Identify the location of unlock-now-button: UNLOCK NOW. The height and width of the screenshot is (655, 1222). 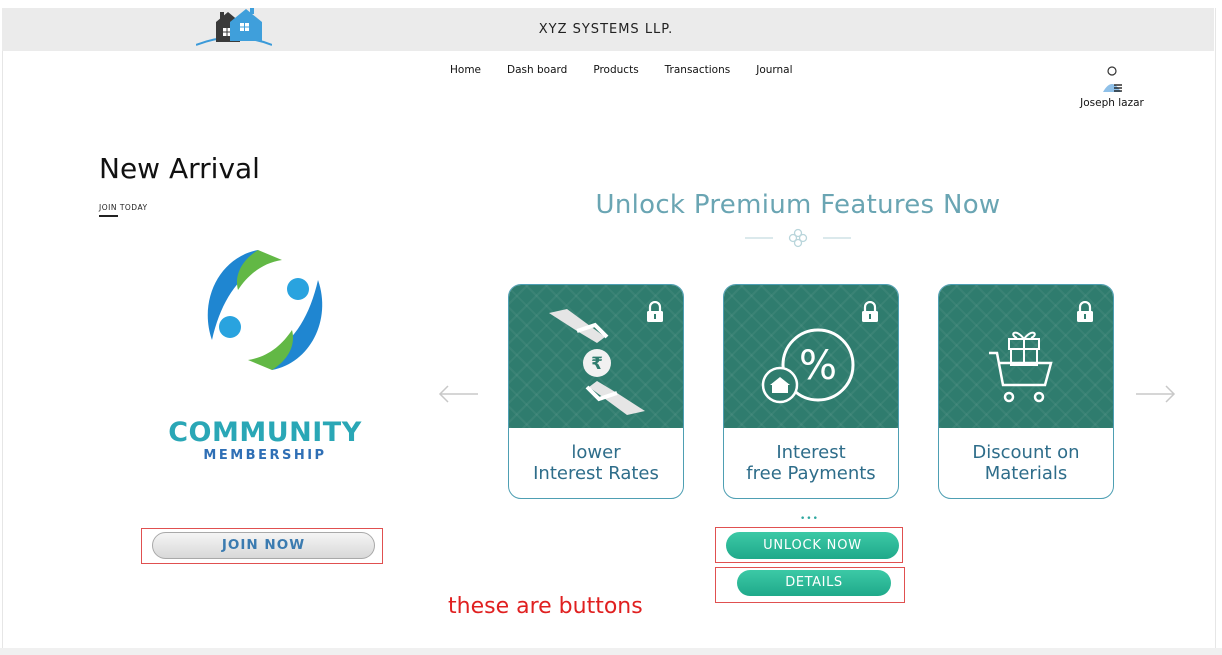
(812, 545).